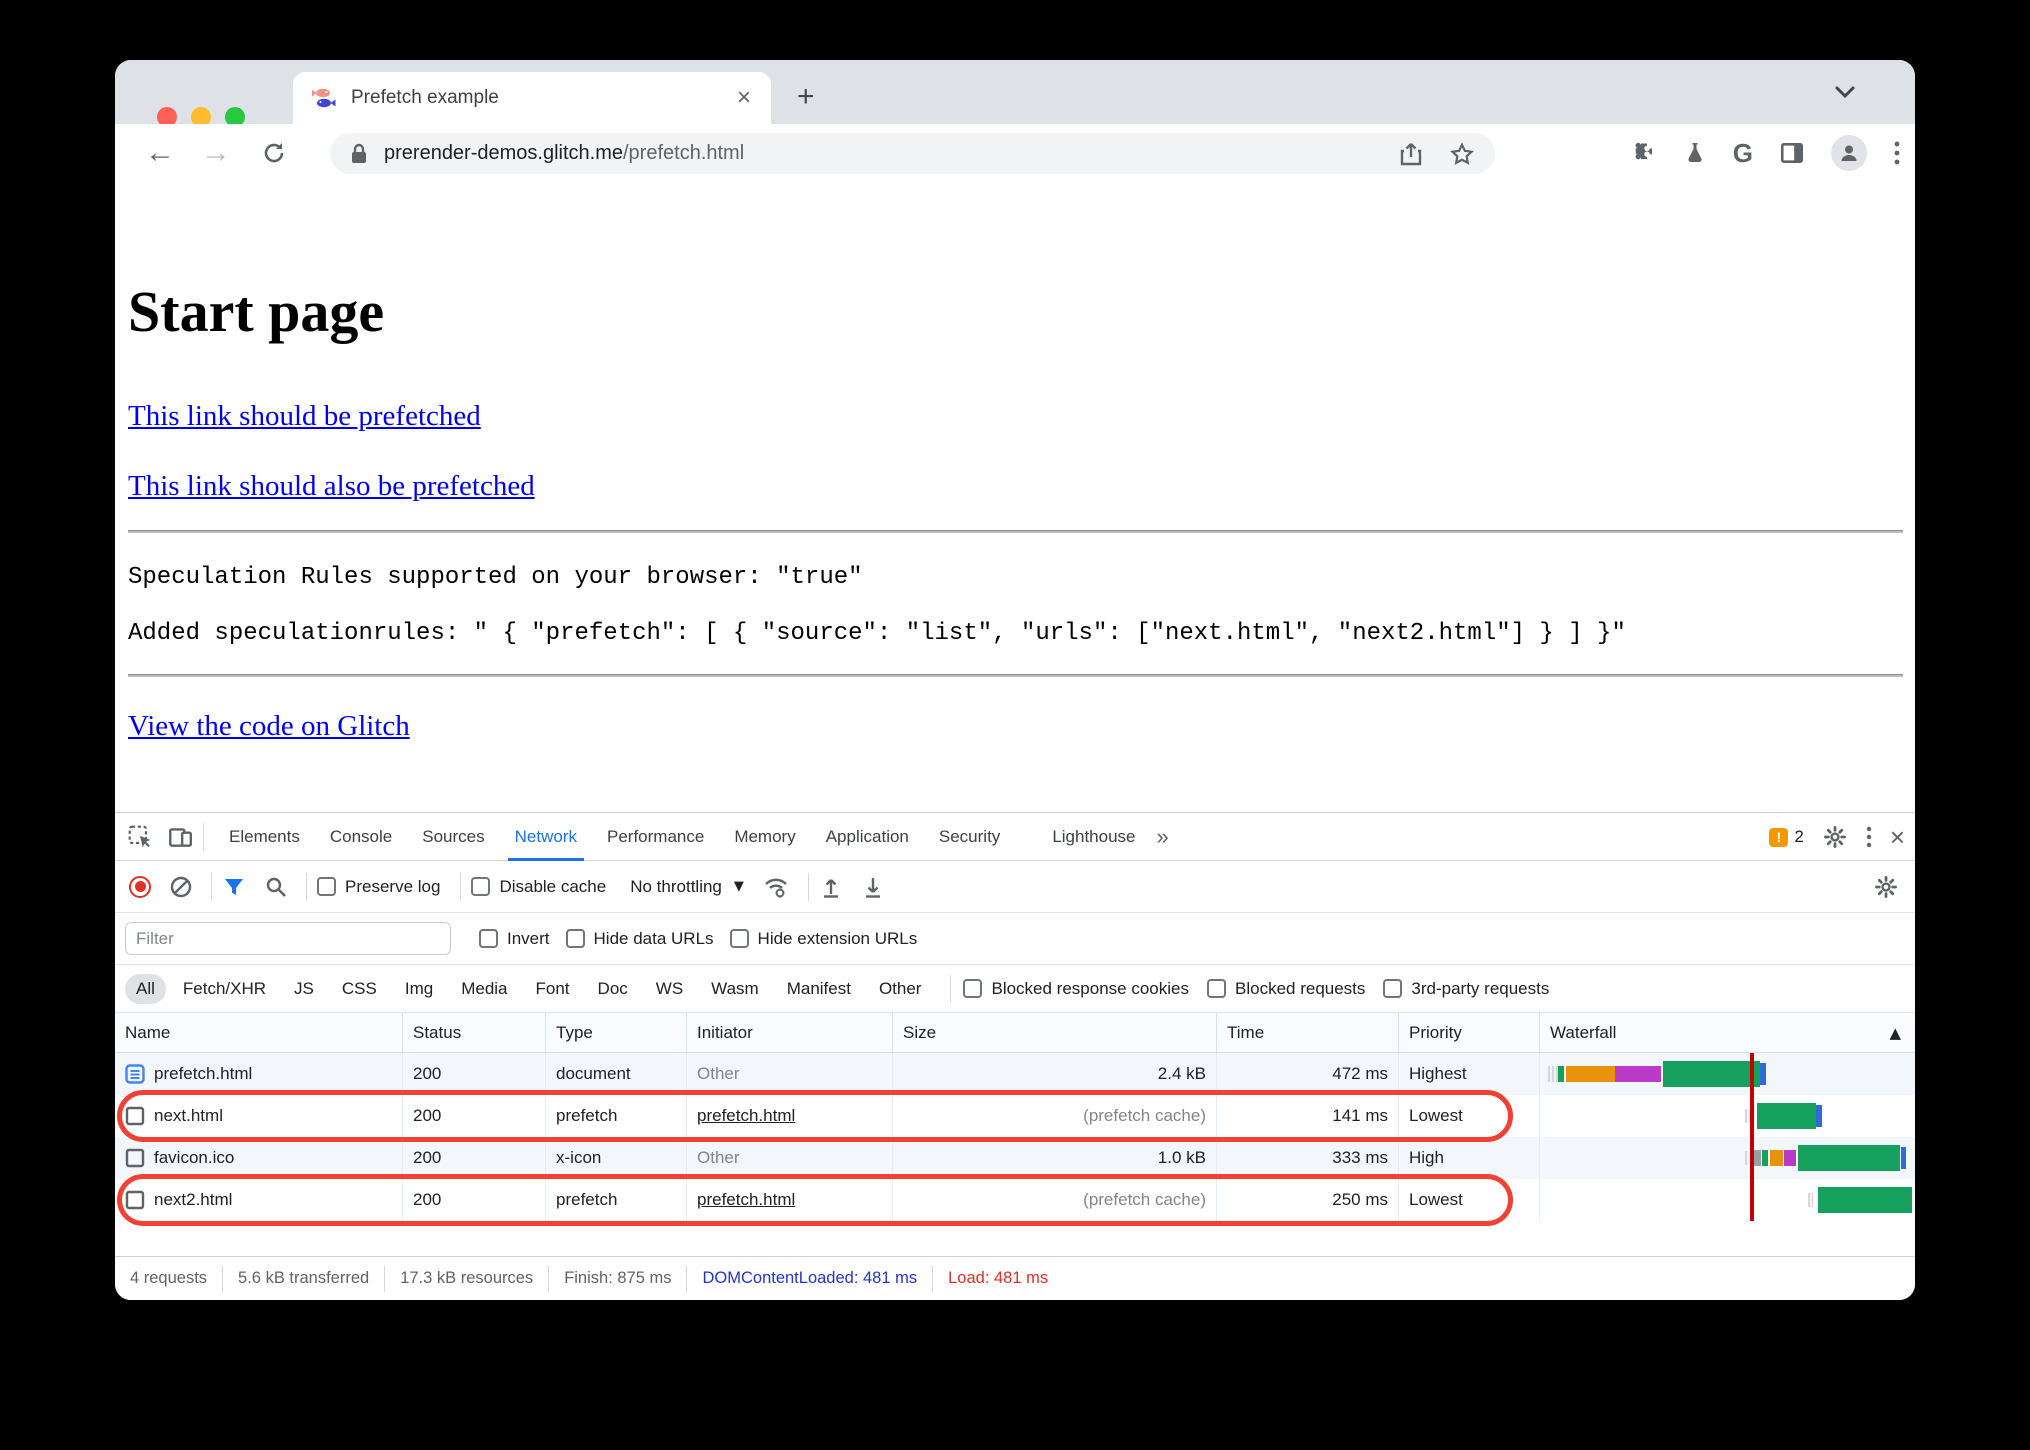 This screenshot has width=2030, height=1450. I want to click on request-type: prefetch, so click(615, 1116).